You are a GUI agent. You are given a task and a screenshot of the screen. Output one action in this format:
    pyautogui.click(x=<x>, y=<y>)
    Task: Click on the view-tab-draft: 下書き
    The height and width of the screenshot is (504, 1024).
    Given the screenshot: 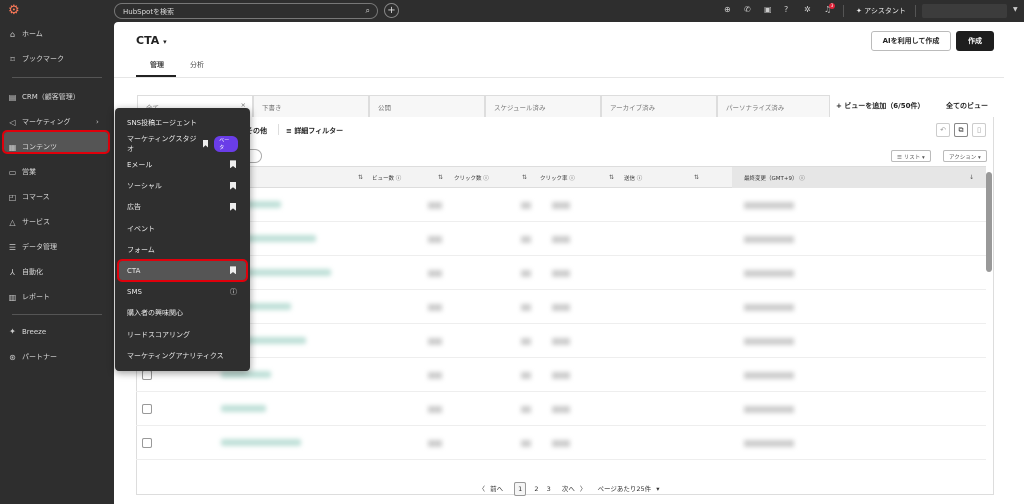 What is the action you would take?
    pyautogui.click(x=311, y=106)
    